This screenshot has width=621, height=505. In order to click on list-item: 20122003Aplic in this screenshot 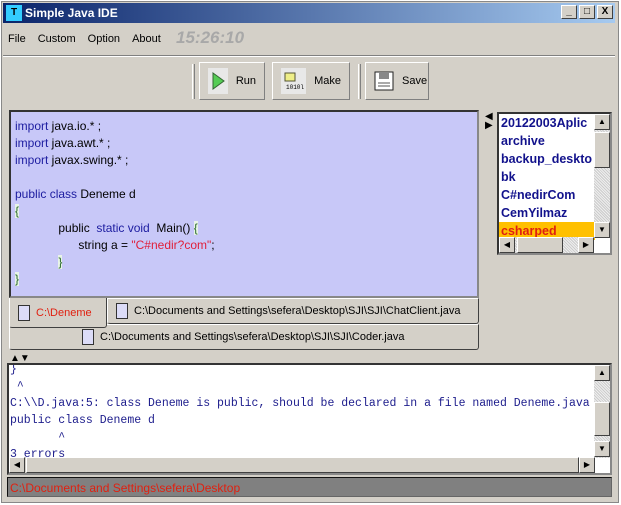, I will do `click(547, 123)`.